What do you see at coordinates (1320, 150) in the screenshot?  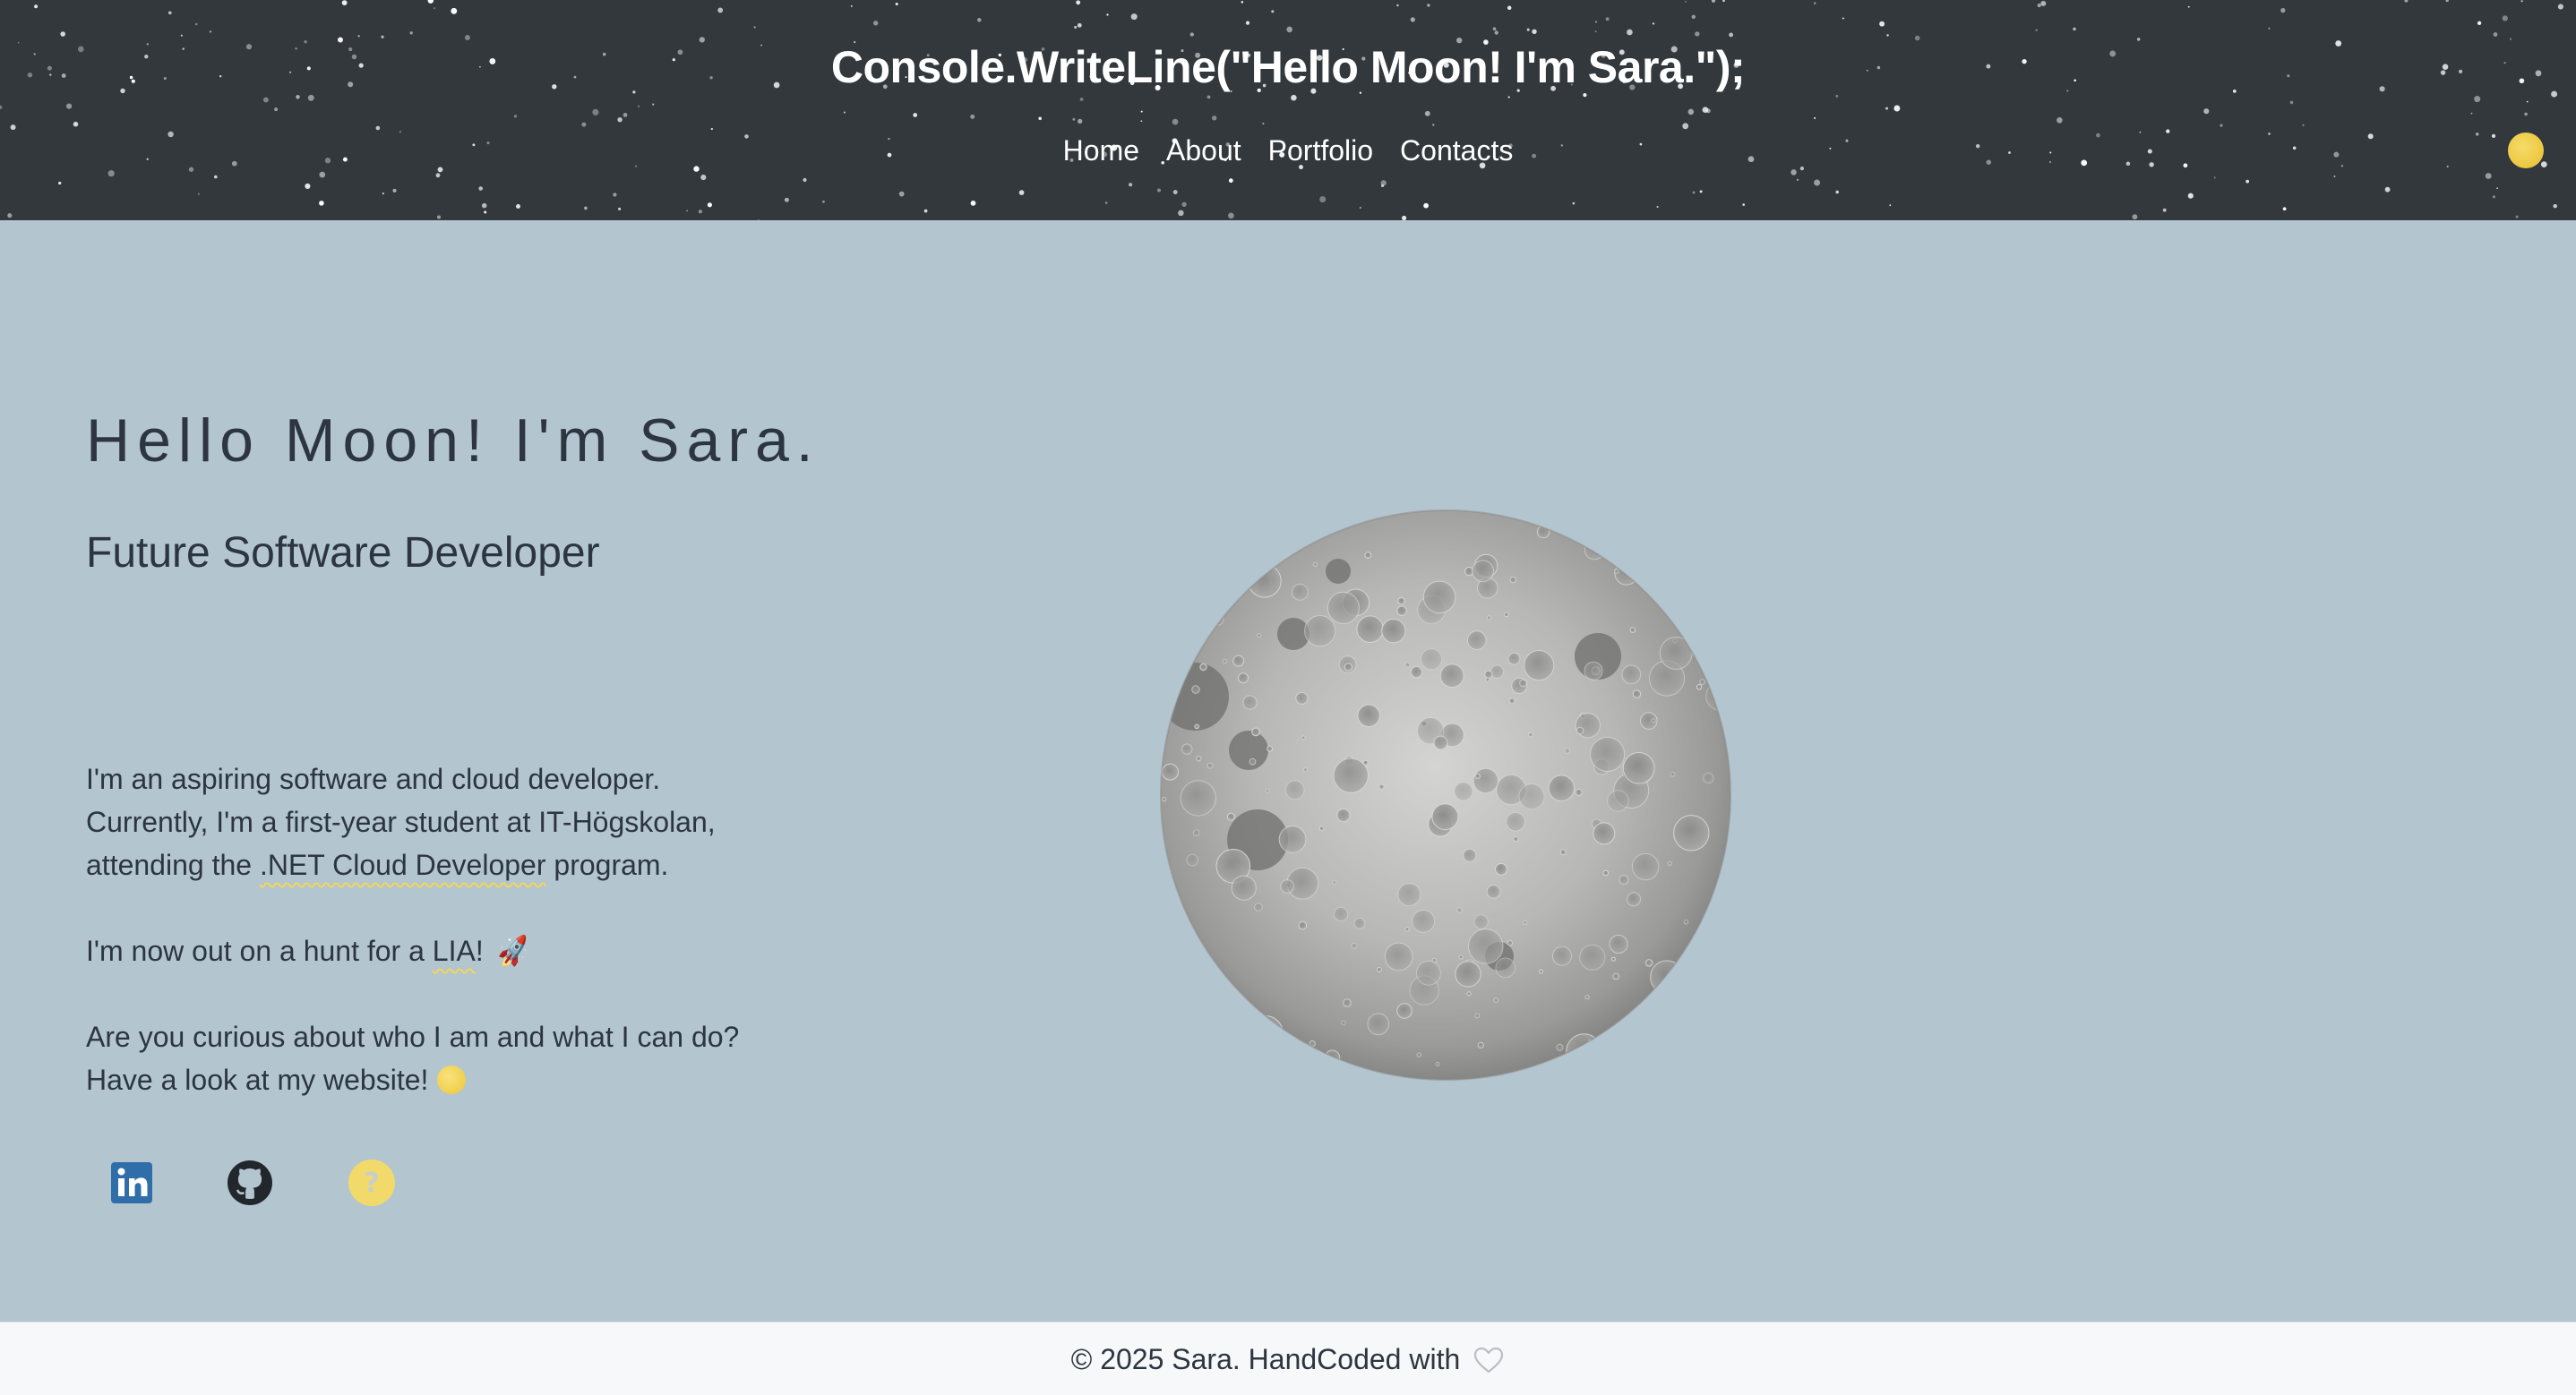 I see `nav-portfolio-link: Portfolio` at bounding box center [1320, 150].